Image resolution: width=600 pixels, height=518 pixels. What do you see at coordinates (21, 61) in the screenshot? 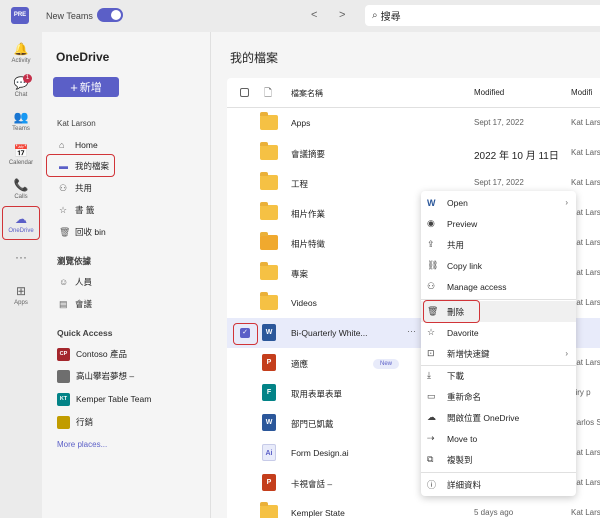
I see `rail-label: Activity` at bounding box center [21, 61].